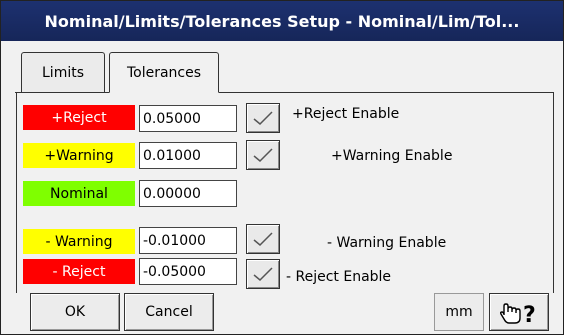  I want to click on plus-reject-input: 0.05000, so click(188, 118).